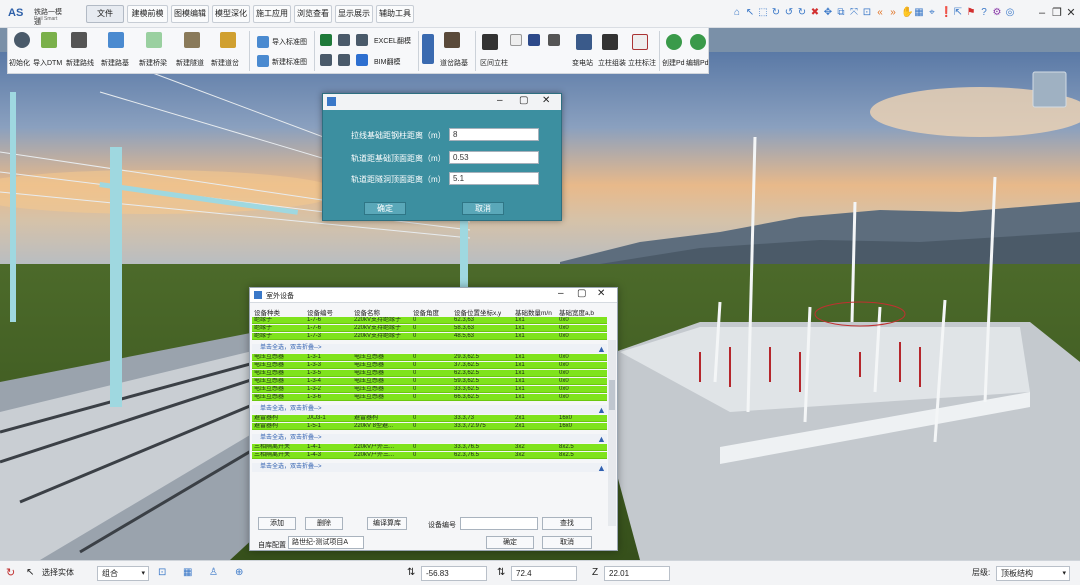 The height and width of the screenshot is (585, 1080). I want to click on table-row: 三相隔离开关 1-4-1 220kV户外三... 0 33.3,76.5 3x2 8x2.5, so click(429, 447).